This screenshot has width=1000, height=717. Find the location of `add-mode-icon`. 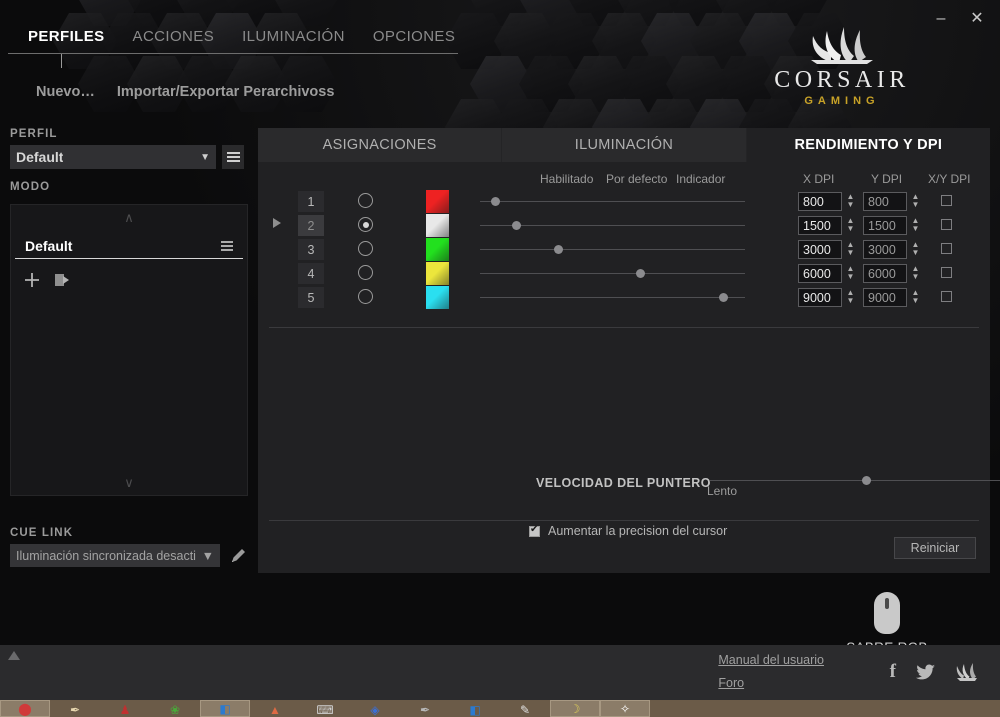

add-mode-icon is located at coordinates (32, 280).